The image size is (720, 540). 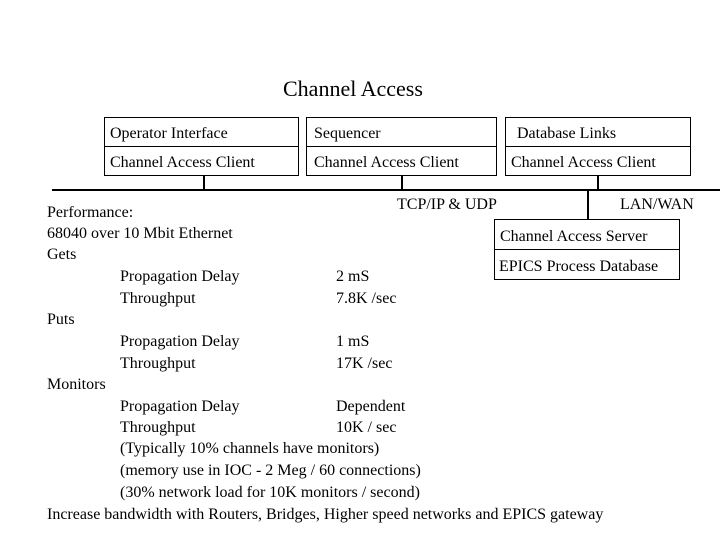 I want to click on network-bus-line, so click(x=386, y=190).